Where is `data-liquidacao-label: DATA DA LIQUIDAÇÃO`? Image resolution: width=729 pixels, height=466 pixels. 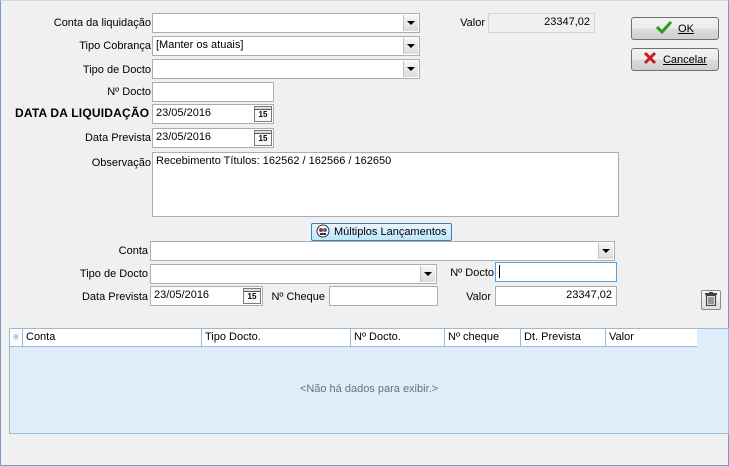 data-liquidacao-label: DATA DA LIQUIDAÇÃO is located at coordinates (82, 113).